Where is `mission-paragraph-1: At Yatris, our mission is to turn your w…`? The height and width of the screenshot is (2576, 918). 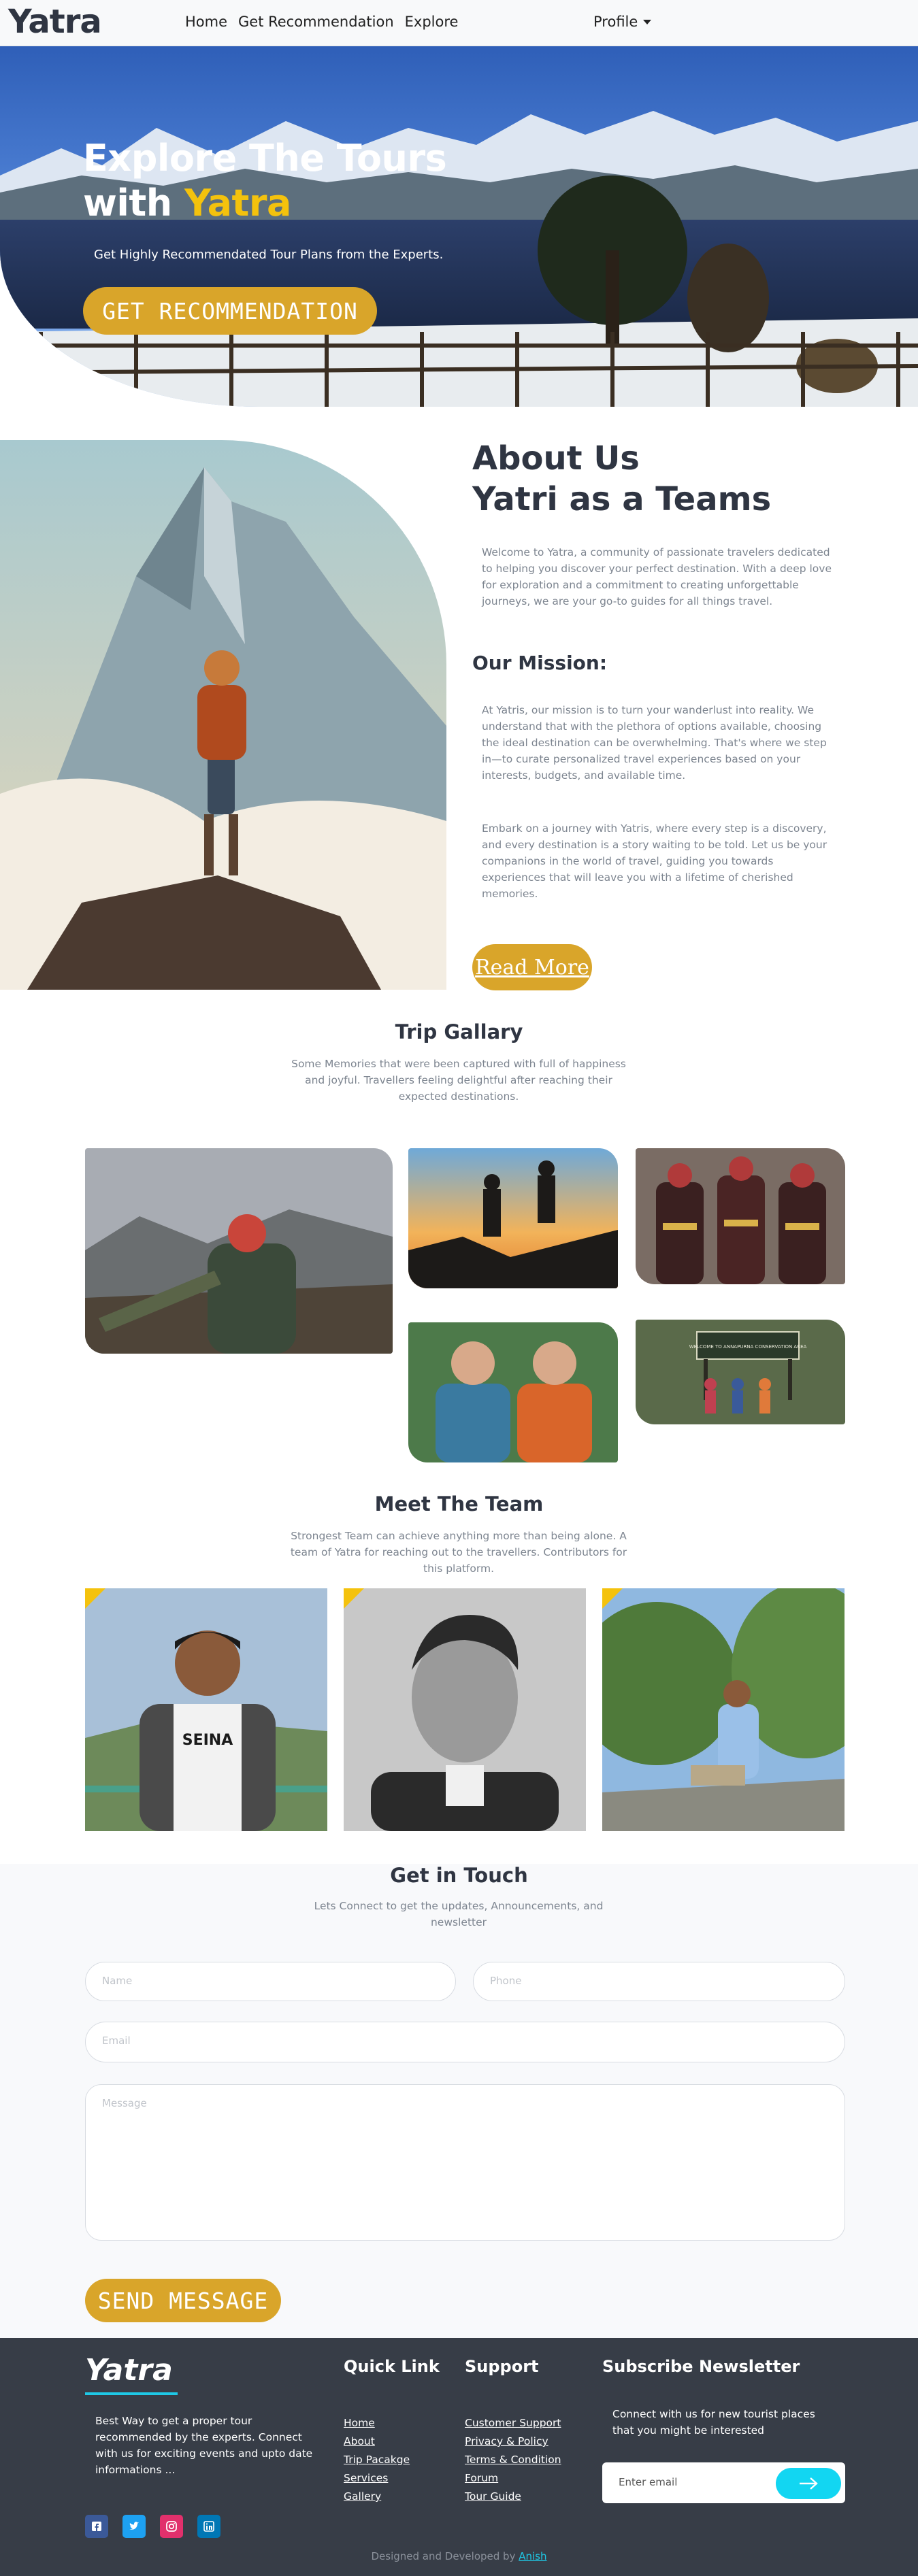
mission-paragraph-1: At Yatris, our mission is to turn your w… is located at coordinates (654, 743).